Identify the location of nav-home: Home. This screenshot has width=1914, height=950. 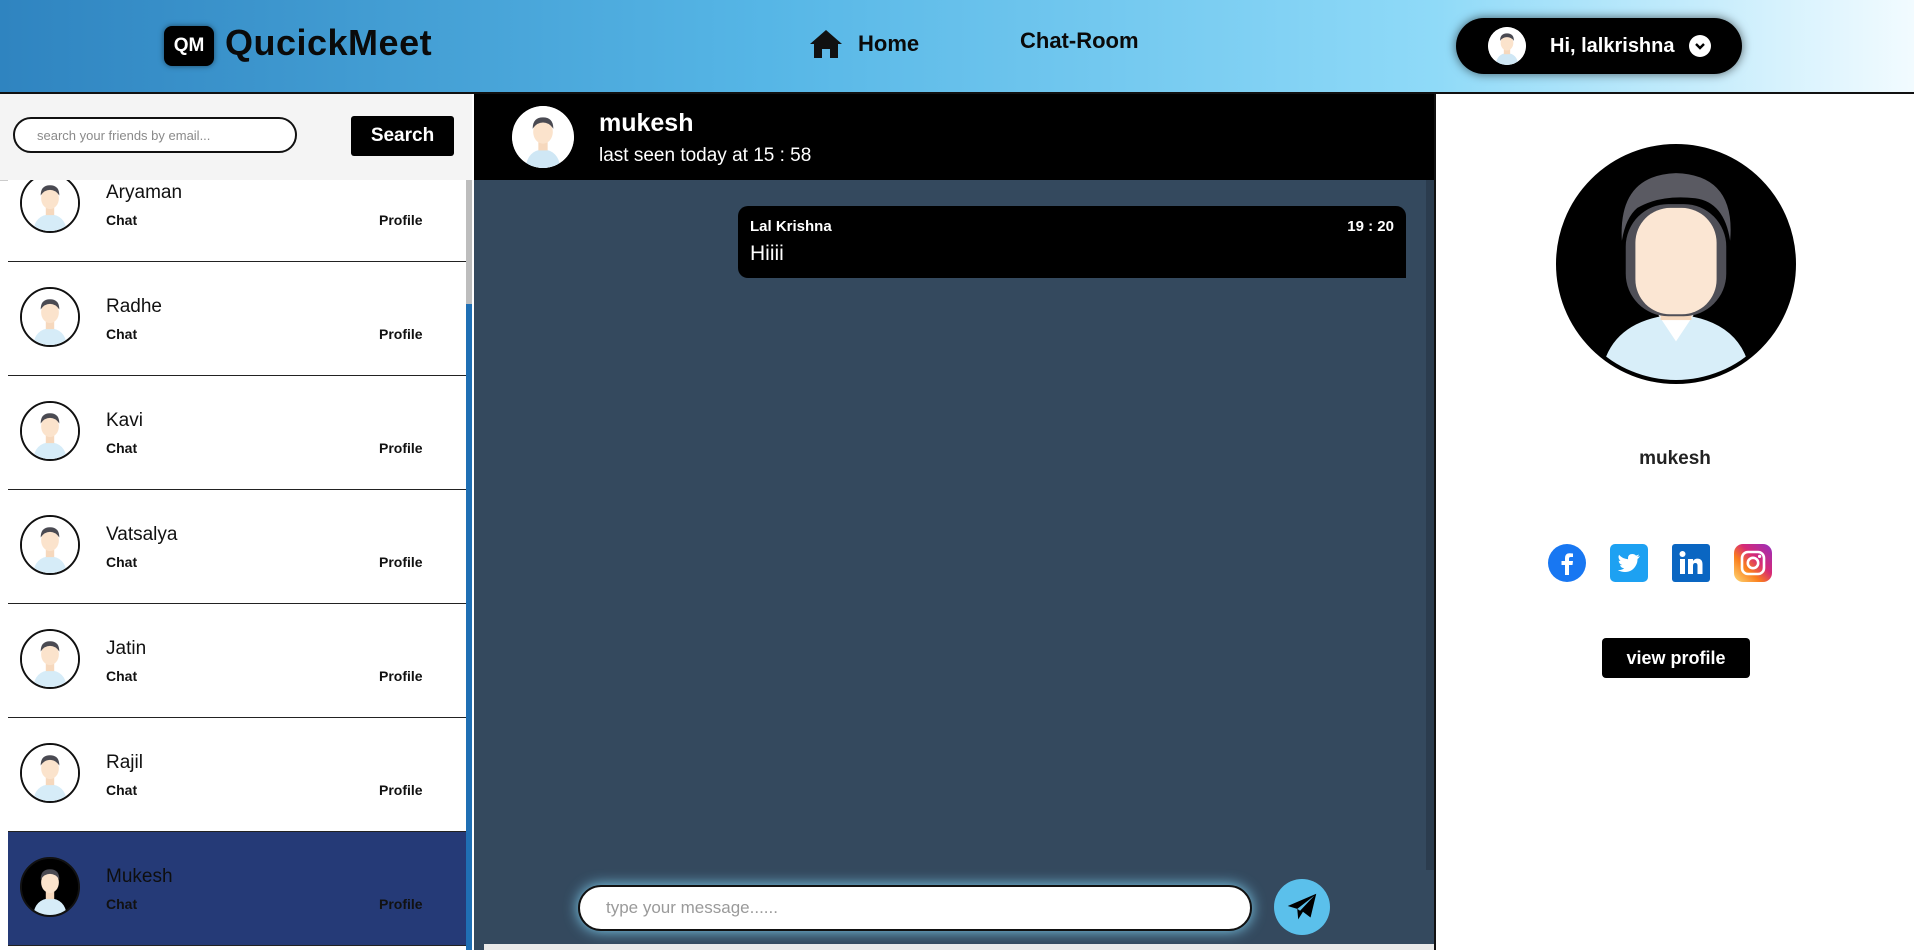
(863, 44).